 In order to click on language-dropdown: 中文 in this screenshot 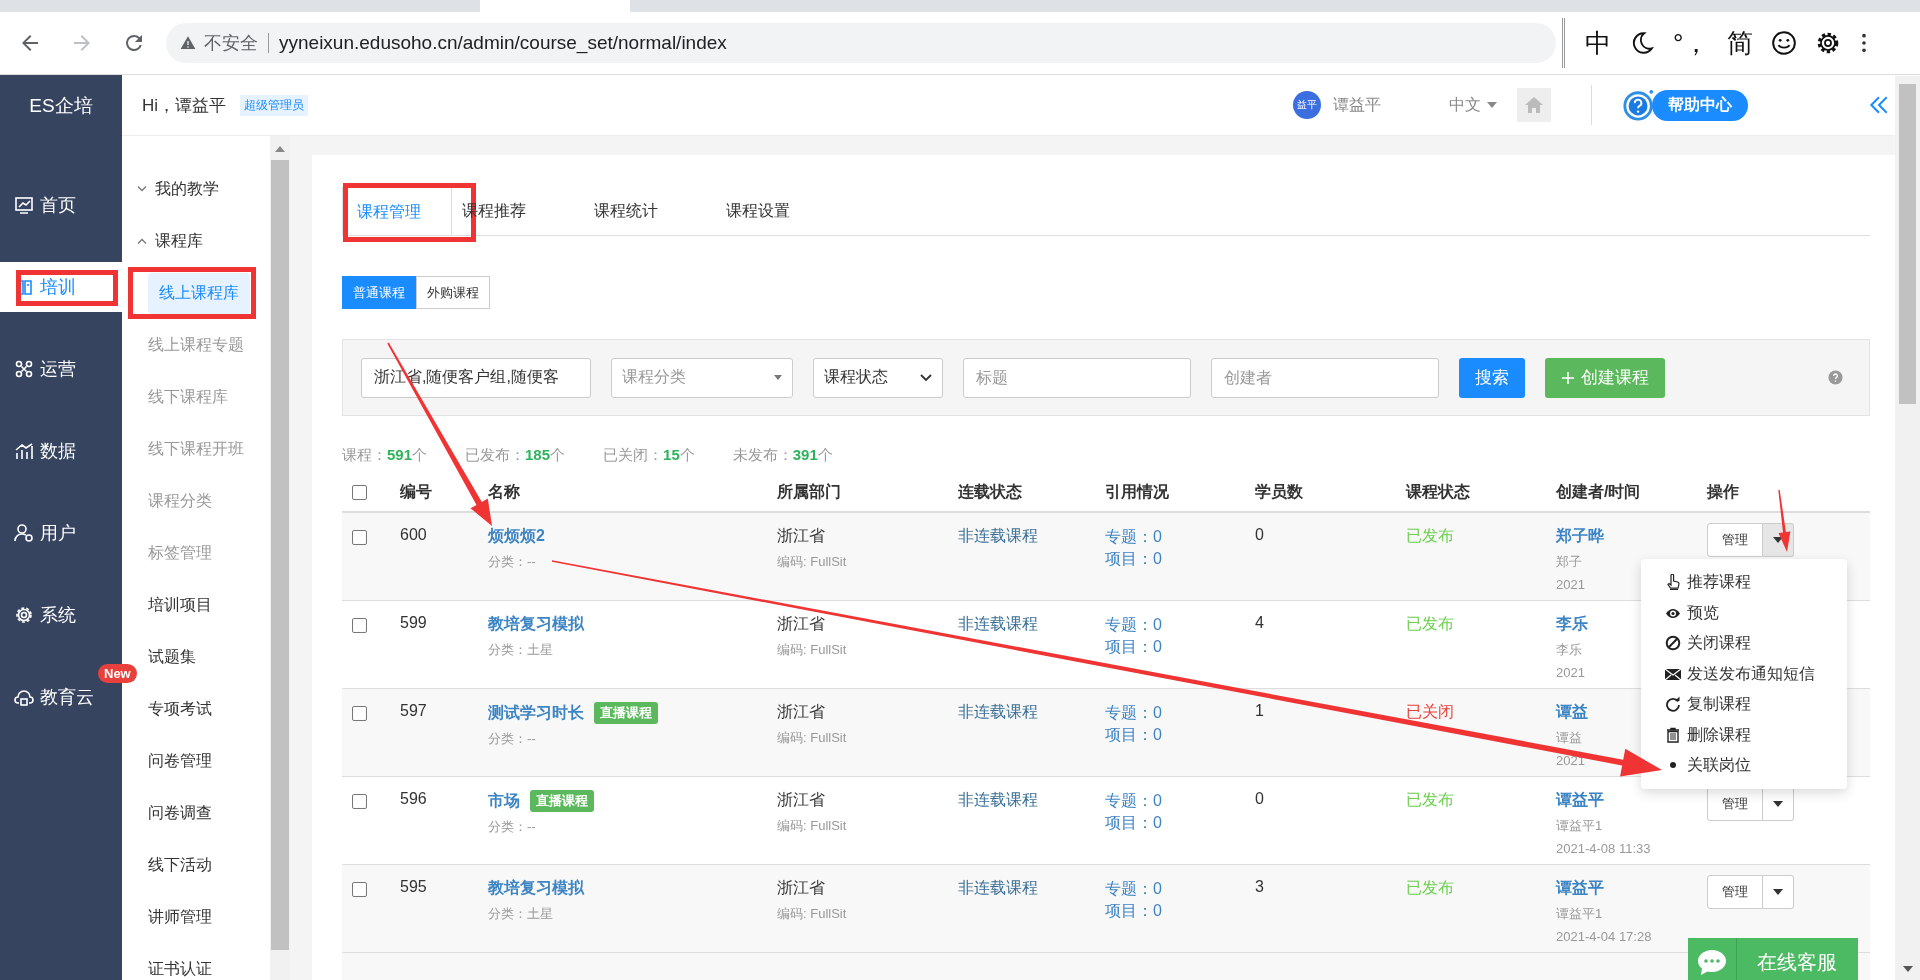, I will do `click(1473, 105)`.